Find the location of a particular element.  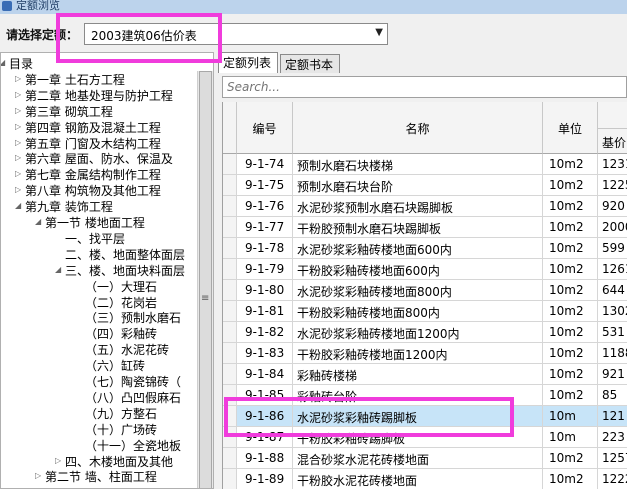

tree-item: ▷ 第二章 地基处理与防护工程 is located at coordinates (94, 95).